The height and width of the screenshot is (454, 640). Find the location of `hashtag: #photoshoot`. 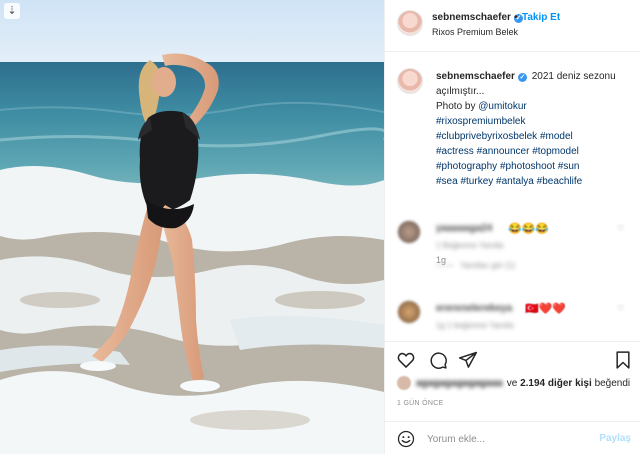

hashtag: #photoshoot is located at coordinates (527, 166).